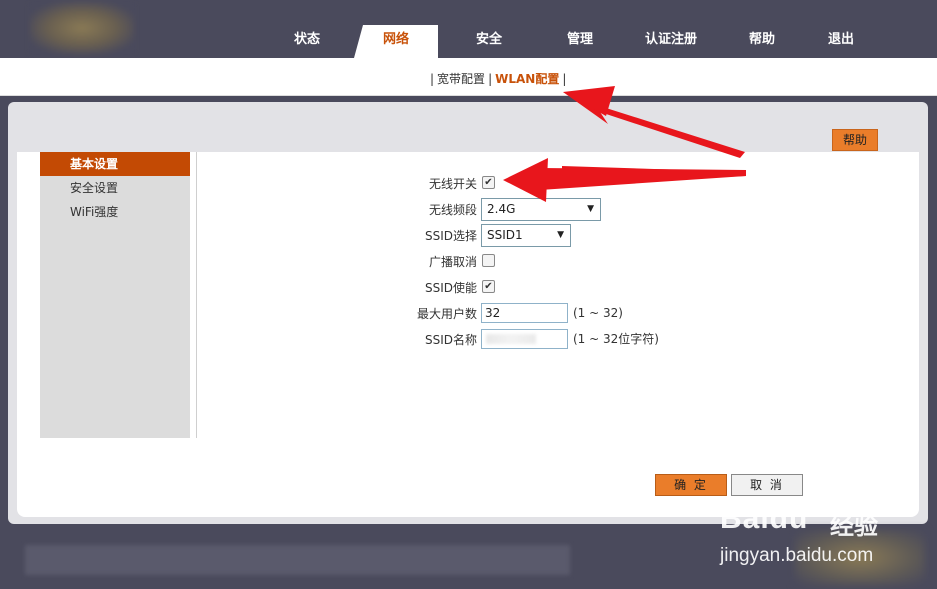 The image size is (937, 589). Describe the element at coordinates (526, 235) in the screenshot. I see `ssid-select: SSID1 ▼` at that location.